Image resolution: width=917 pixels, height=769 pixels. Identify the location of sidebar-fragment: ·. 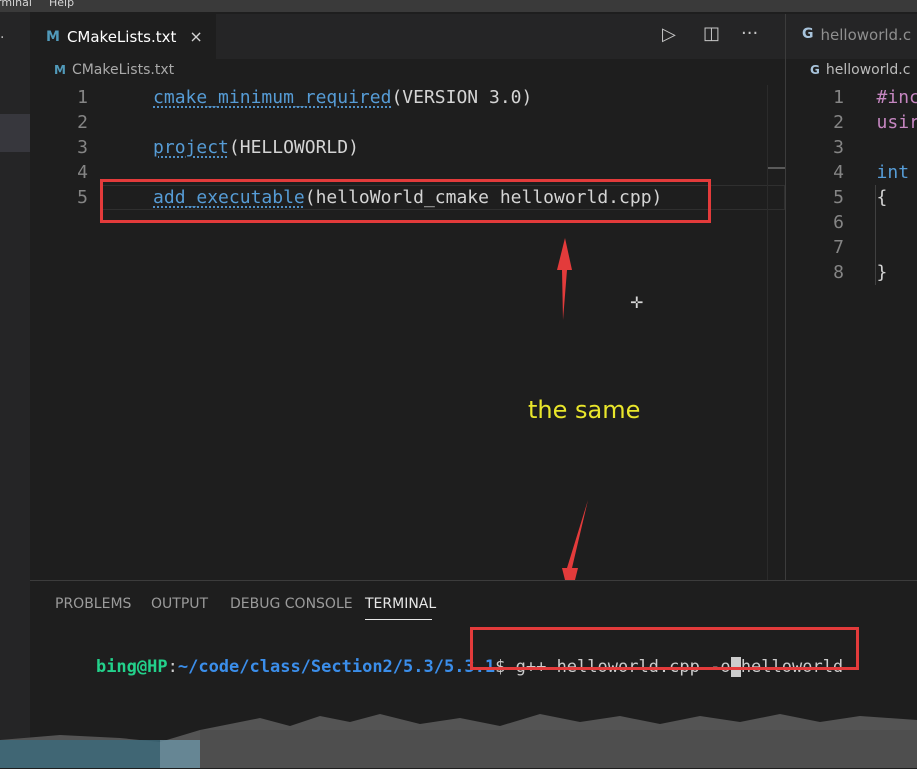
(15, 390).